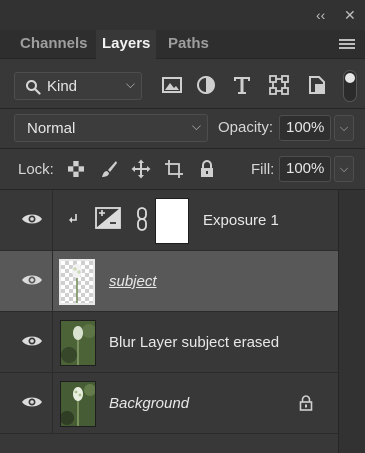  Describe the element at coordinates (36, 169) in the screenshot. I see `lock-label: Lock:` at that location.